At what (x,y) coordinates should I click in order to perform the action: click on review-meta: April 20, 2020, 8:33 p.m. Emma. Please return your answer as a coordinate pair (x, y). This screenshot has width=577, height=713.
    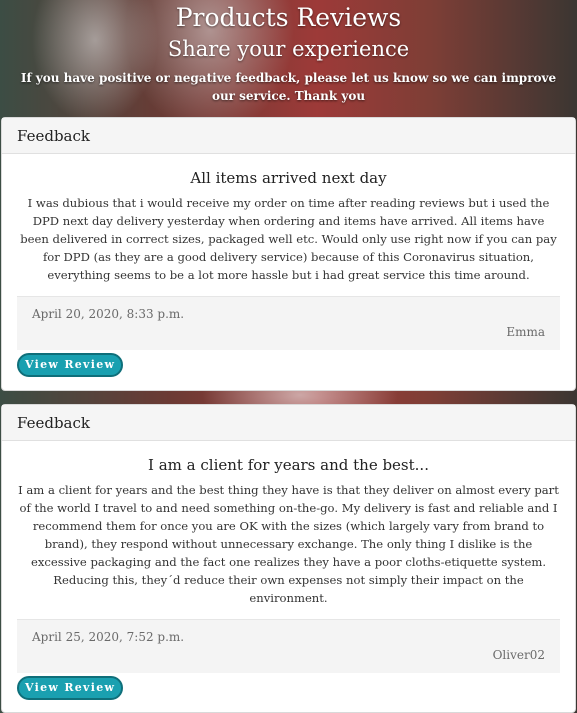
    Looking at the image, I should click on (288, 323).